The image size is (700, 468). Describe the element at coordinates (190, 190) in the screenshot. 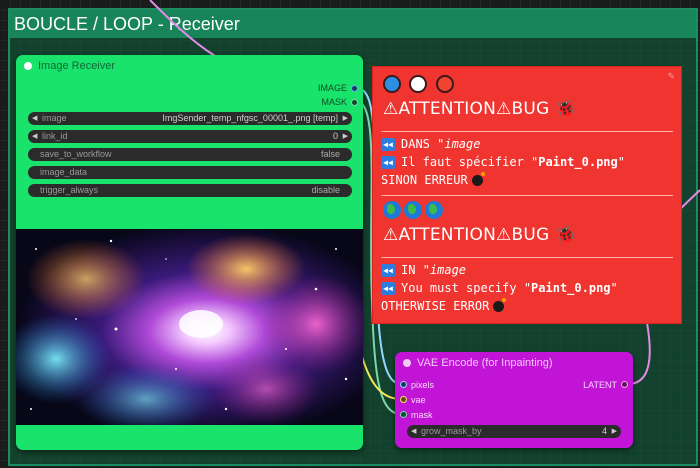

I see `trigger-always-toggle: trigger_always disable` at that location.